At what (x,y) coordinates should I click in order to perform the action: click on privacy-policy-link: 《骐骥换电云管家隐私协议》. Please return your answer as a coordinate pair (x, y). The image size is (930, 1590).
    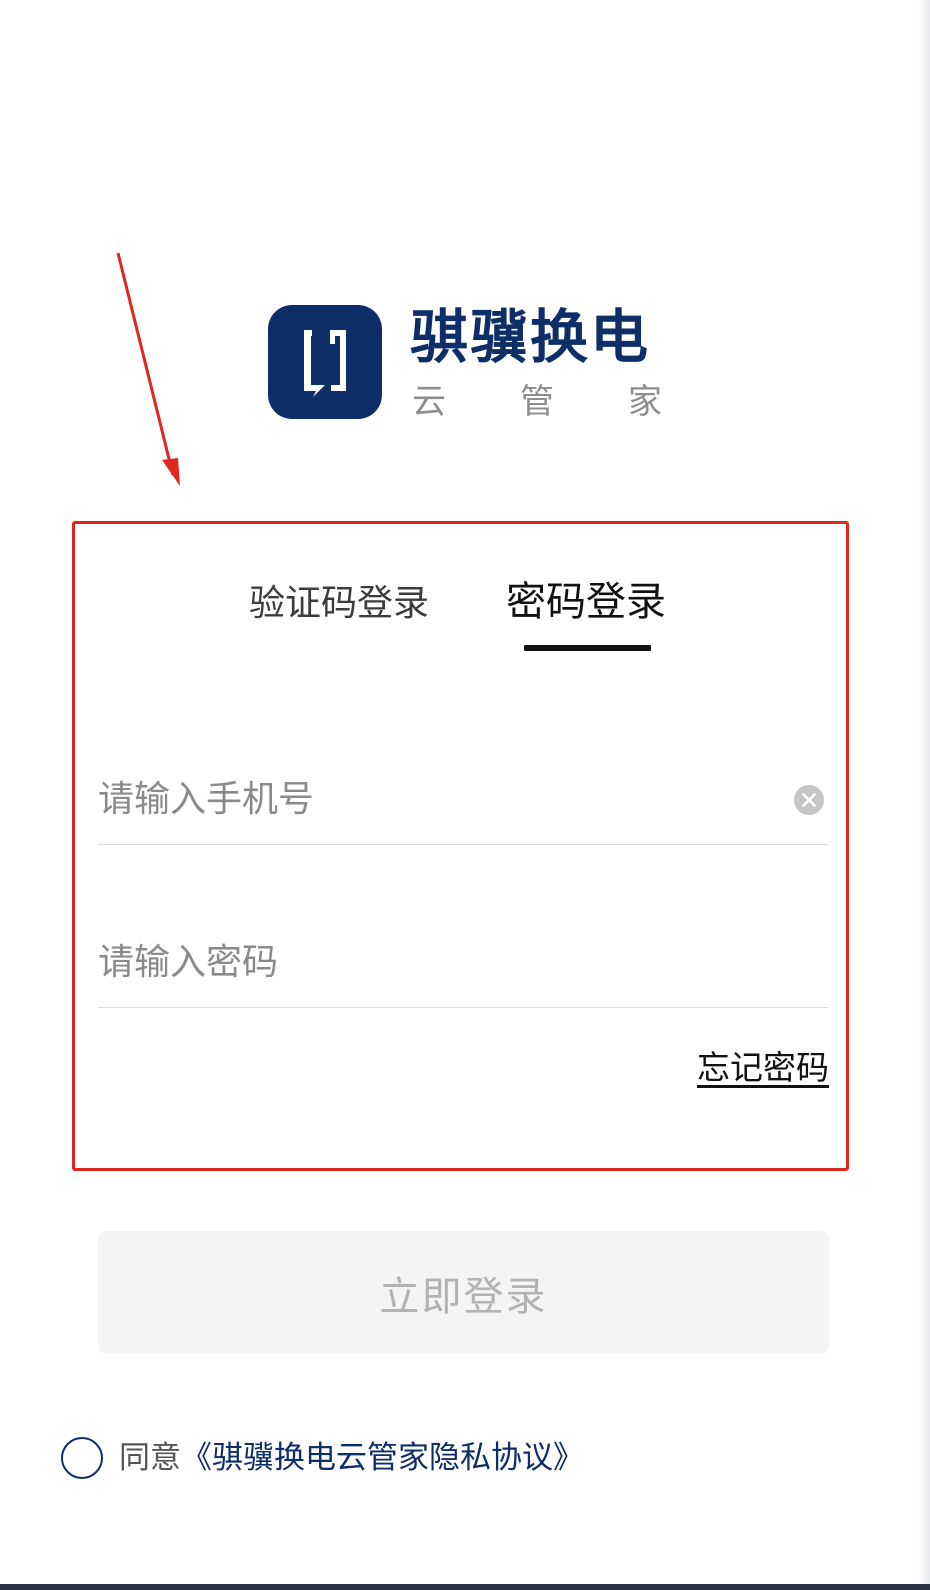
    Looking at the image, I should click on (382, 1458).